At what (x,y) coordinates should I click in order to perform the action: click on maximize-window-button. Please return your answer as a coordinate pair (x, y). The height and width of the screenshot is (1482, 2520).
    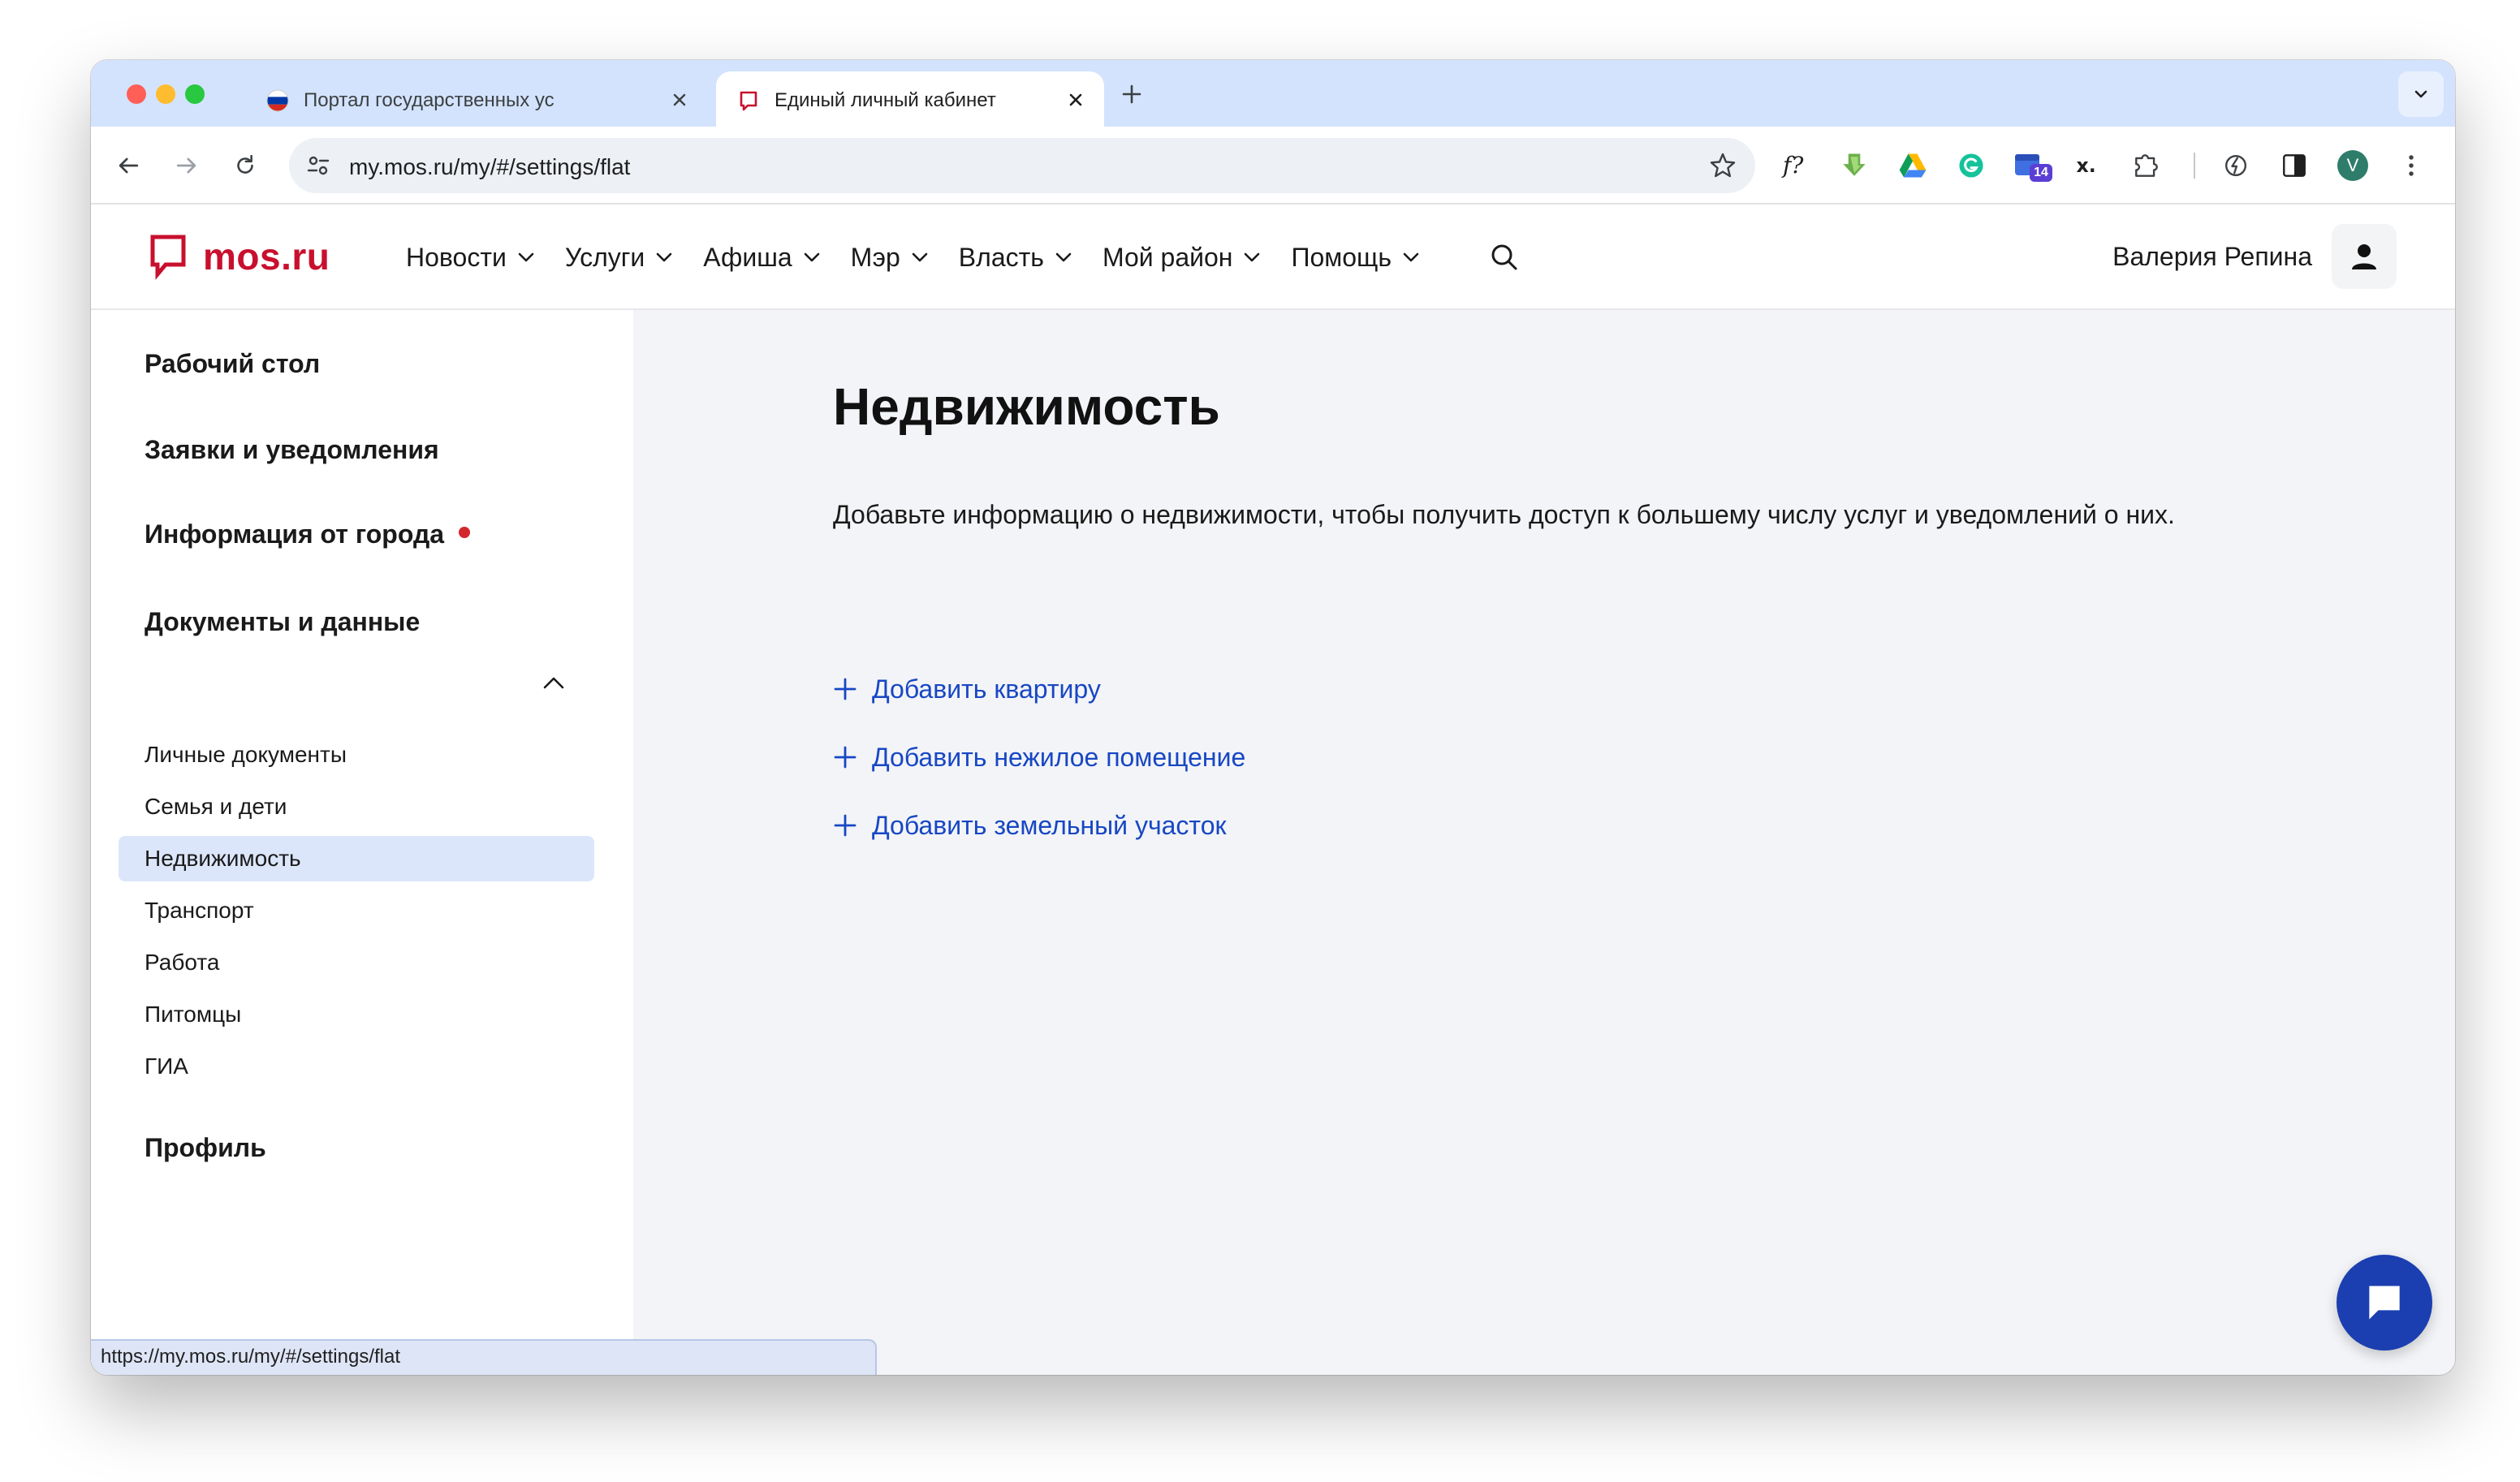
    Looking at the image, I should click on (195, 94).